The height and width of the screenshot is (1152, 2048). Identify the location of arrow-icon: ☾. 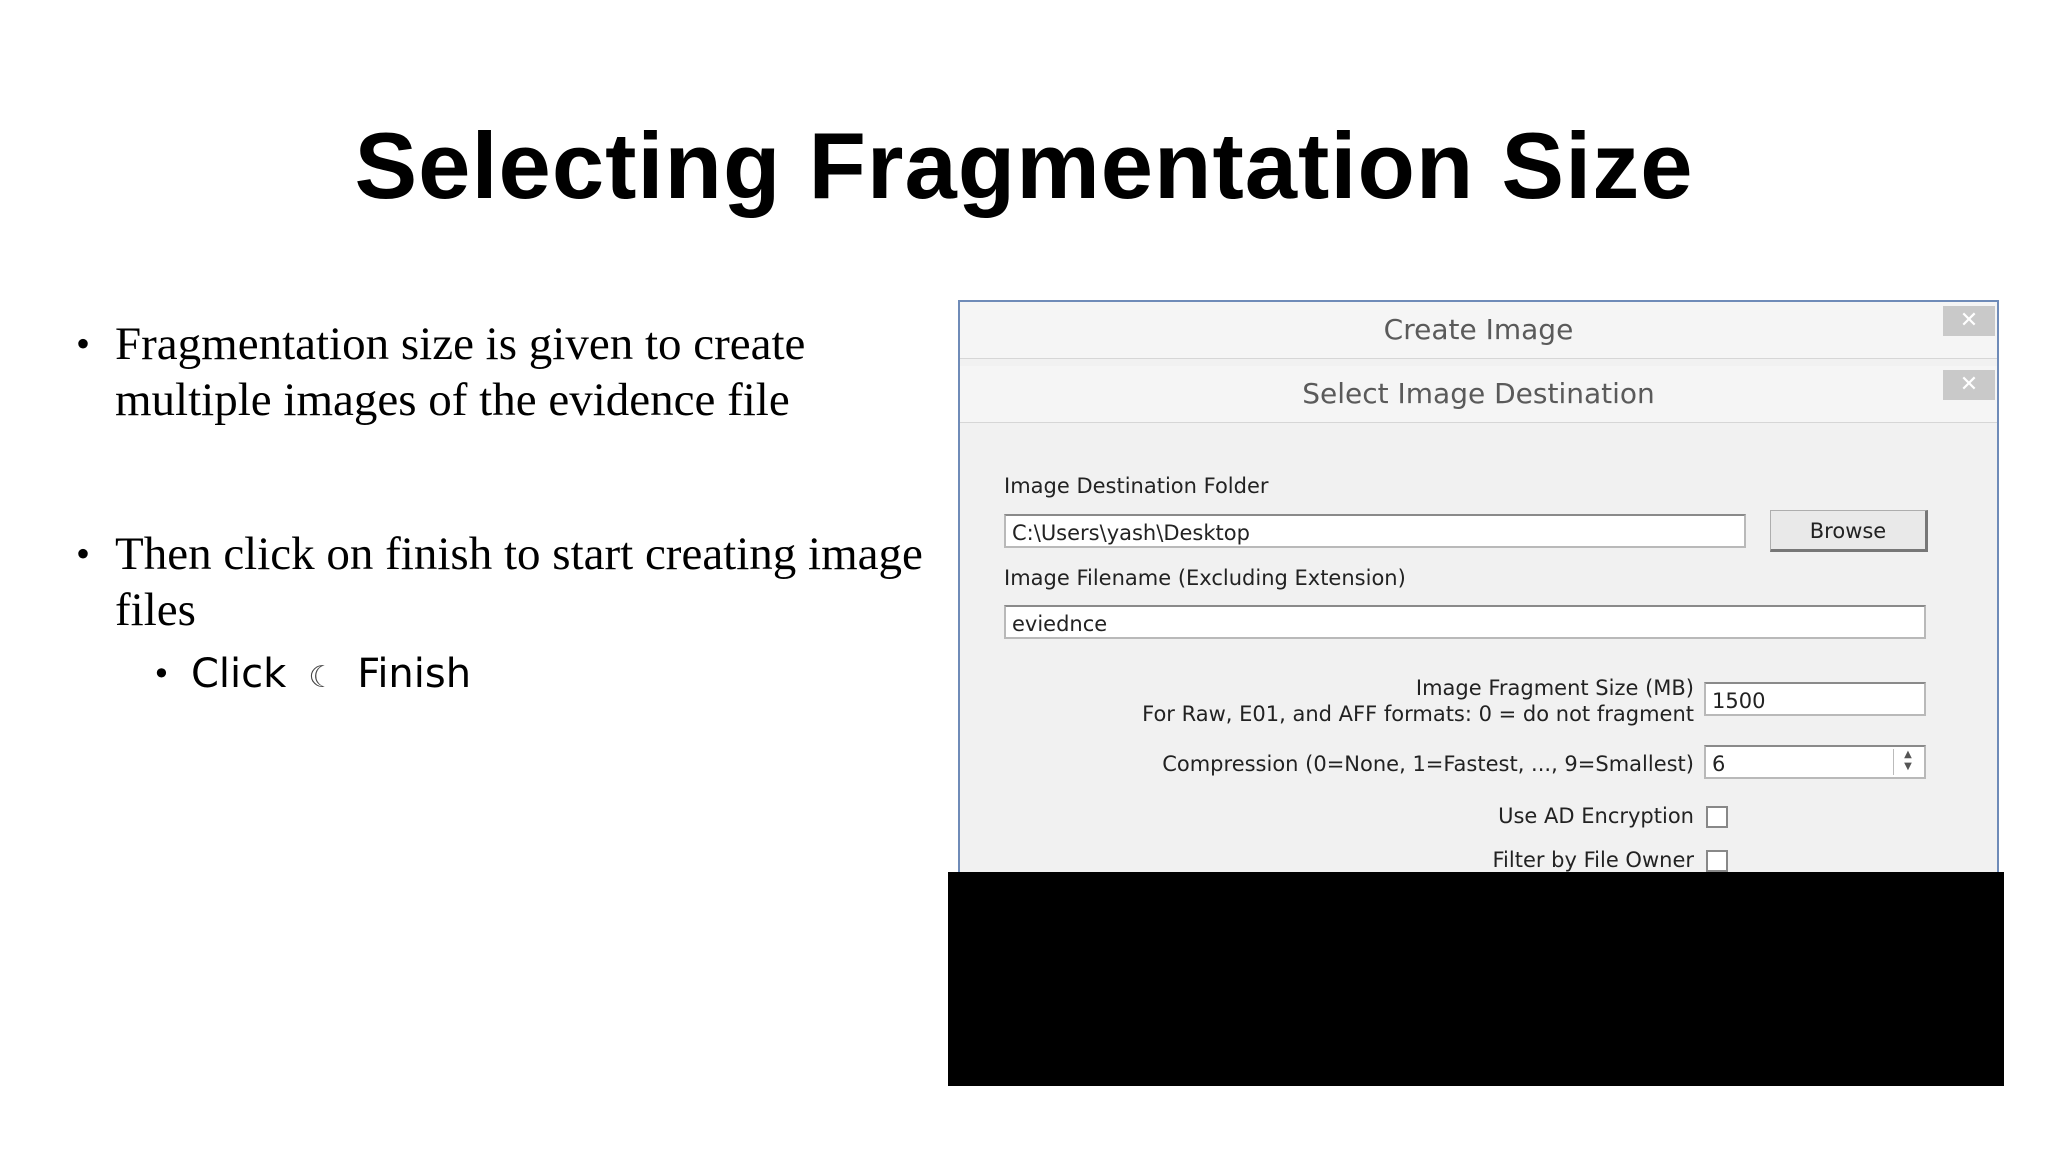
(322, 677).